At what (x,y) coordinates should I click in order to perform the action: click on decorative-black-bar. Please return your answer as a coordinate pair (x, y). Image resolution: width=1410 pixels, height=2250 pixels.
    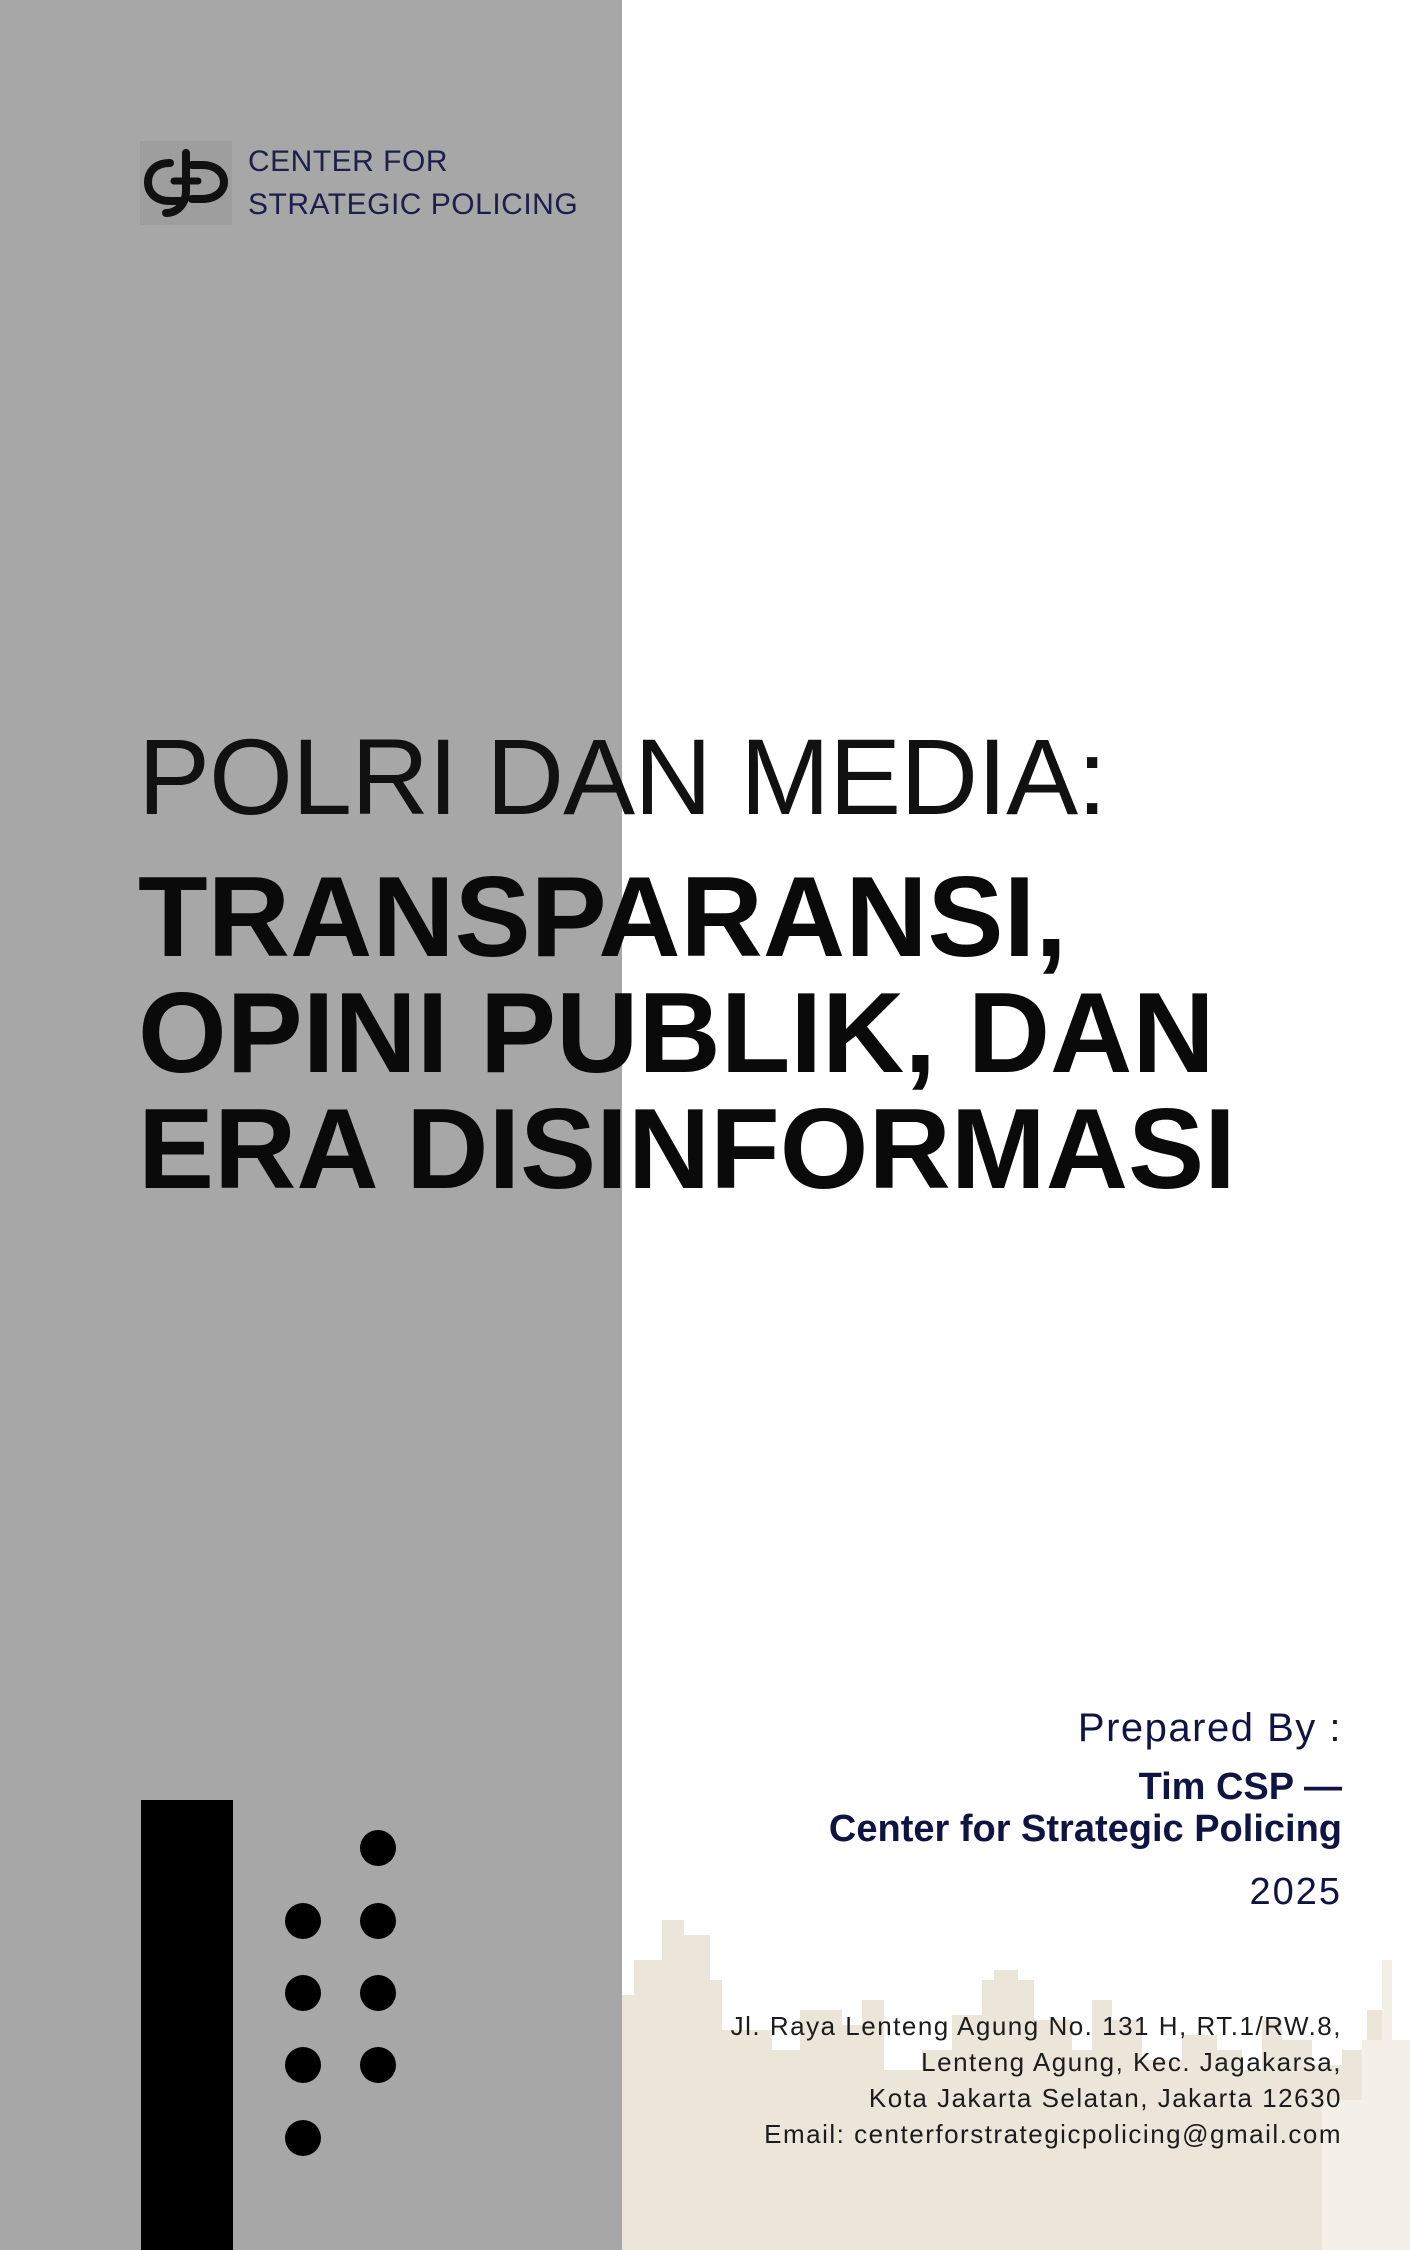
    Looking at the image, I should click on (187, 2025).